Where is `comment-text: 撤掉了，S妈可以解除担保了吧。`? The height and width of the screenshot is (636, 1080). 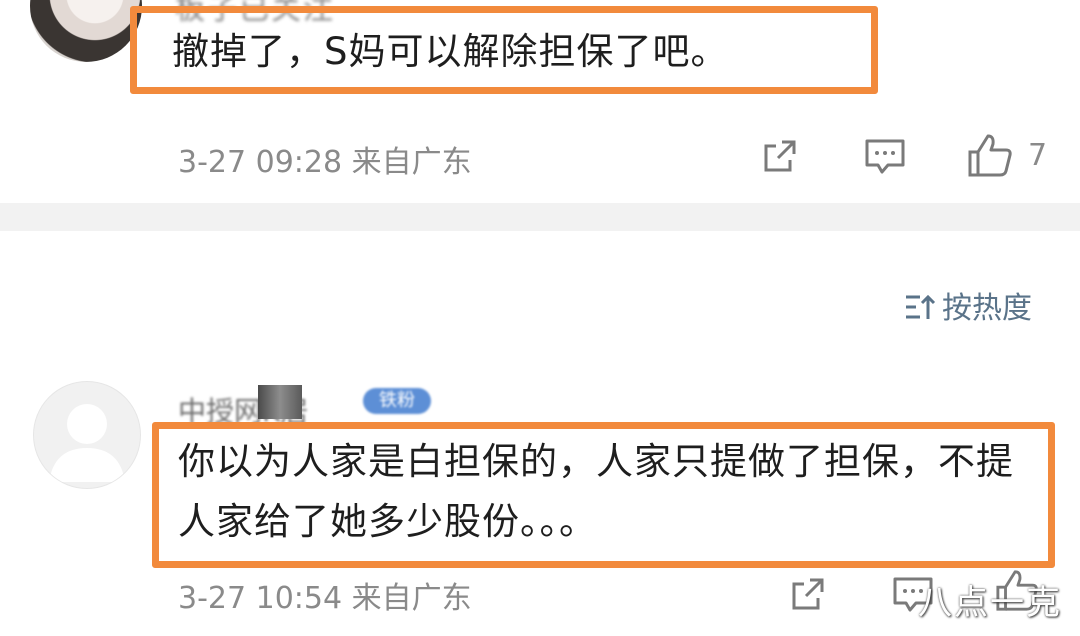
comment-text: 撤掉了，S妈可以解除担保了吧。 is located at coordinates (450, 51).